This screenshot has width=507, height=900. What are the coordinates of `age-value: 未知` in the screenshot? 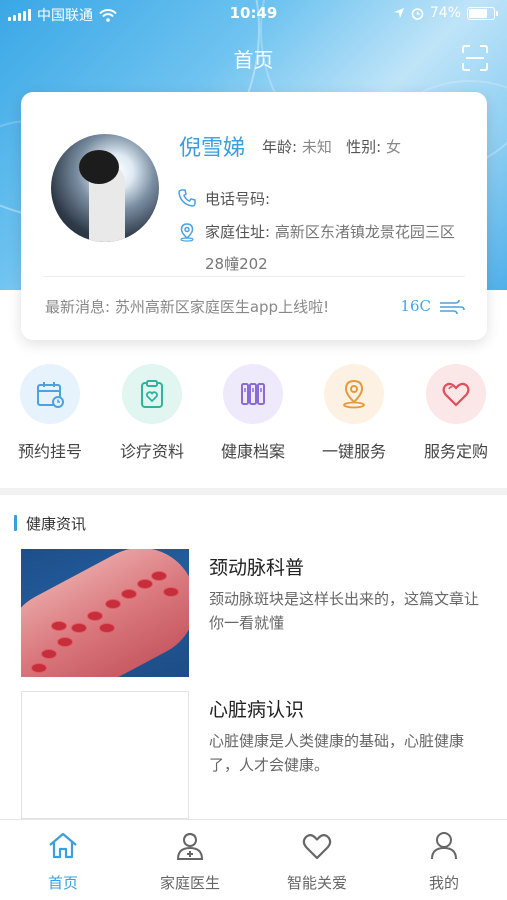 It's located at (316, 147).